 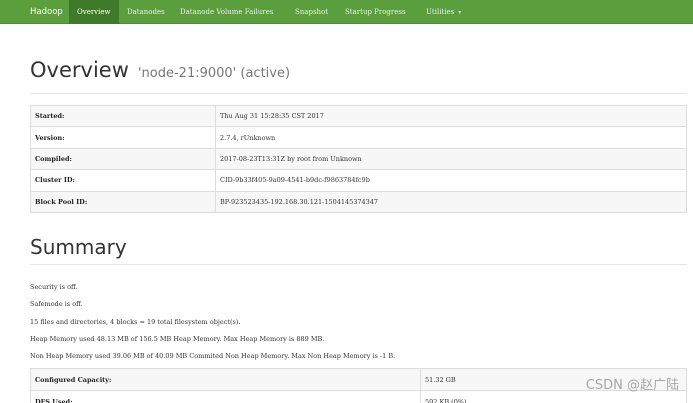 I want to click on nav-overview: Overview, so click(x=94, y=12).